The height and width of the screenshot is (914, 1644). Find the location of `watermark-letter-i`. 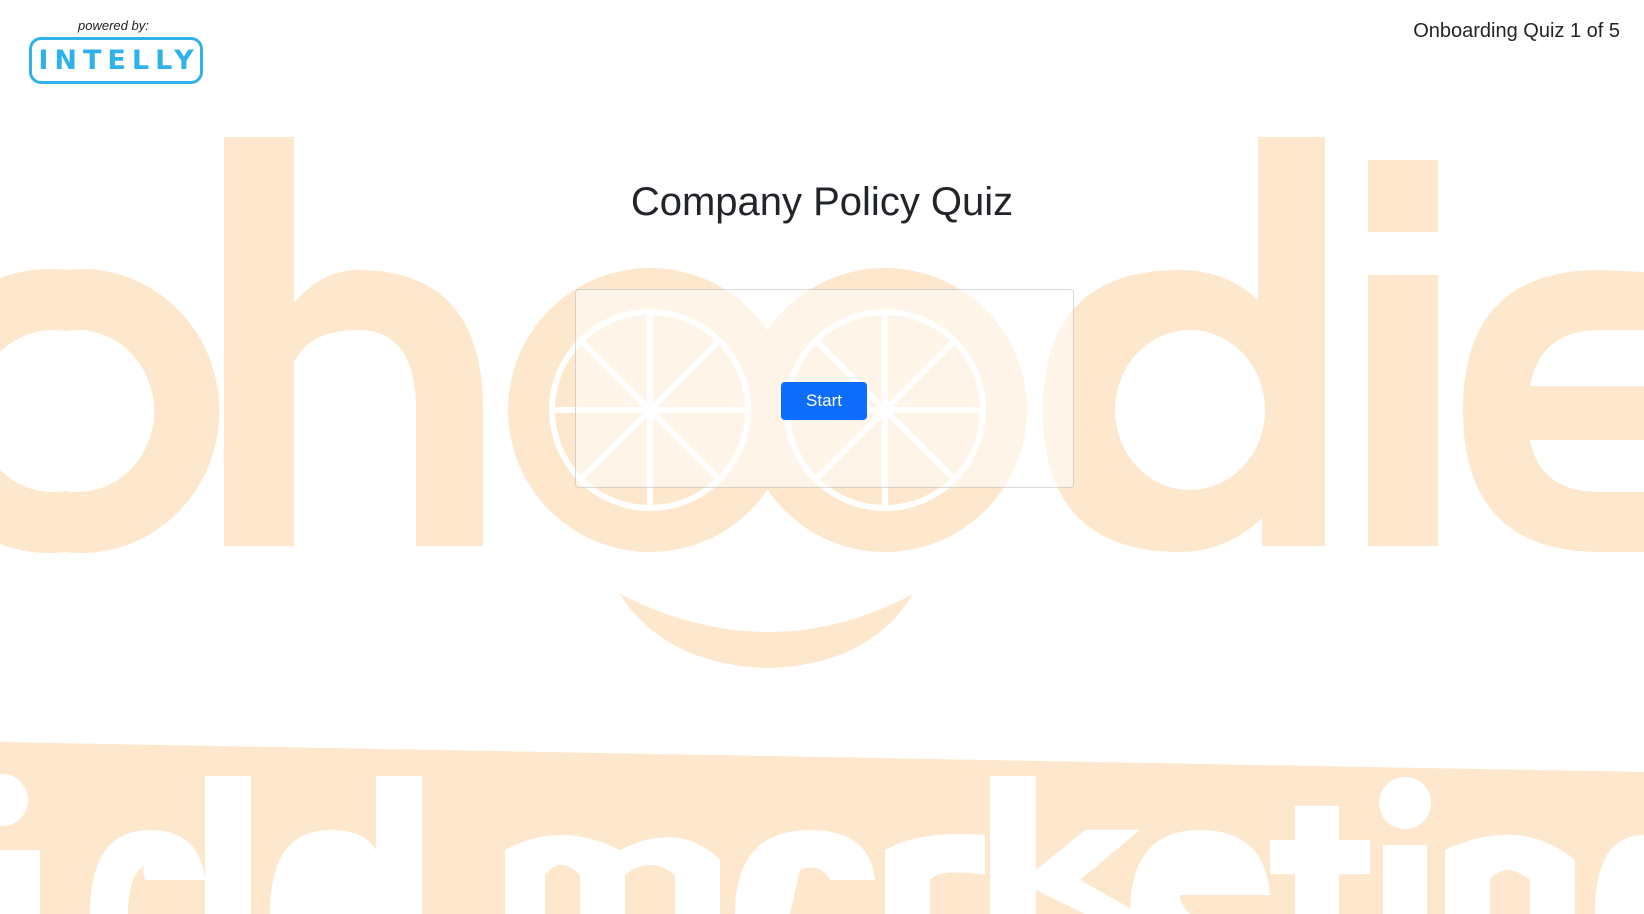

watermark-letter-i is located at coordinates (1403, 410).